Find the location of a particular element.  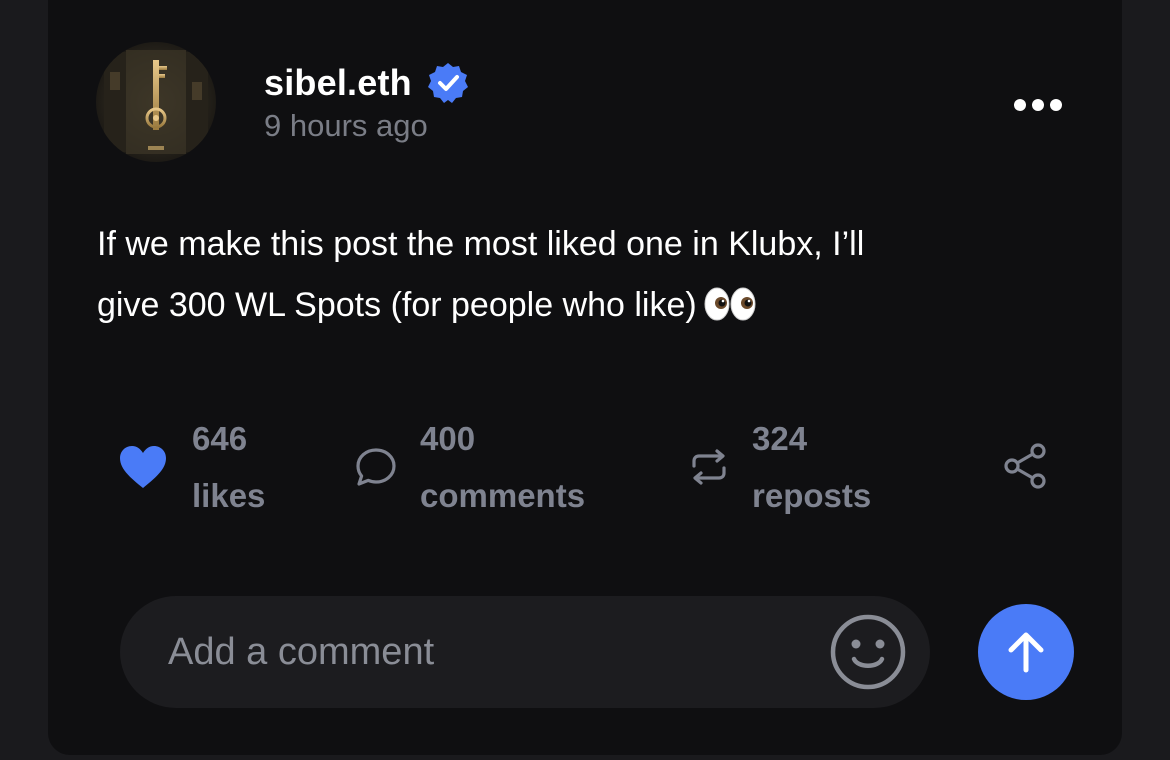

send-comment-button is located at coordinates (1026, 652).